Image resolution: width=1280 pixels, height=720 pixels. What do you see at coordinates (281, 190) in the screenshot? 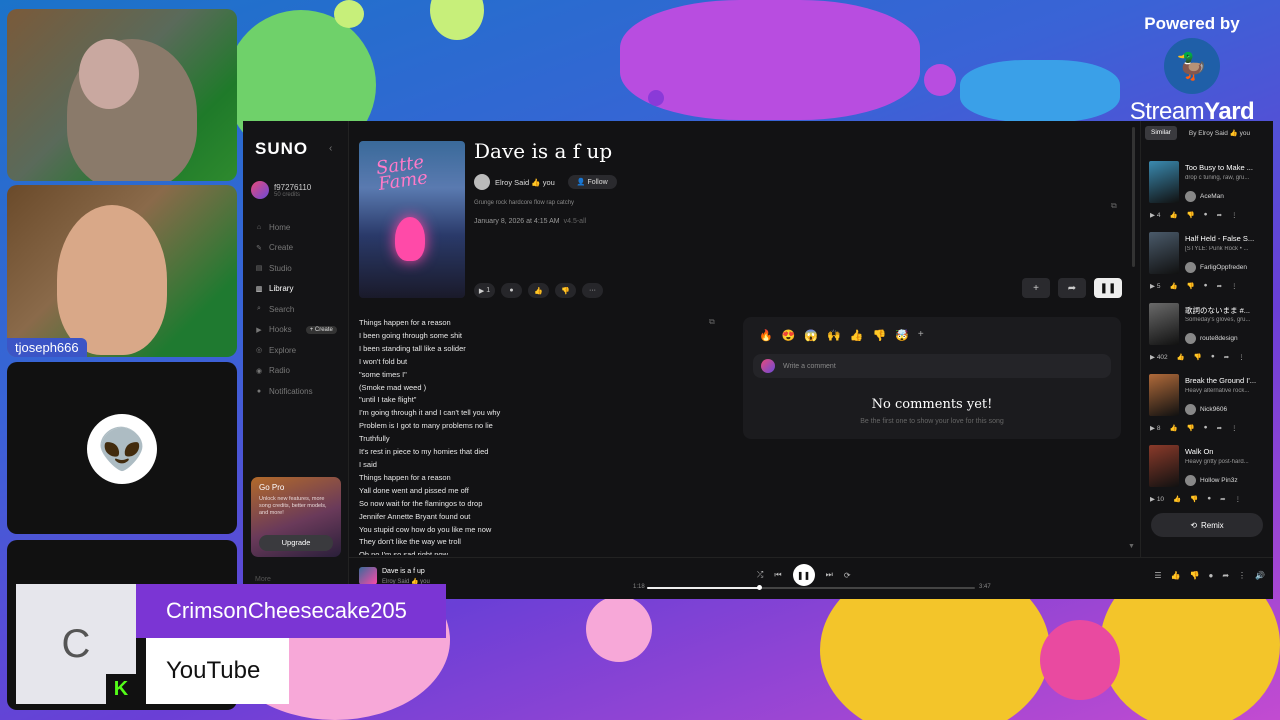
I see `user-profile: f97276110 50 credits` at bounding box center [281, 190].